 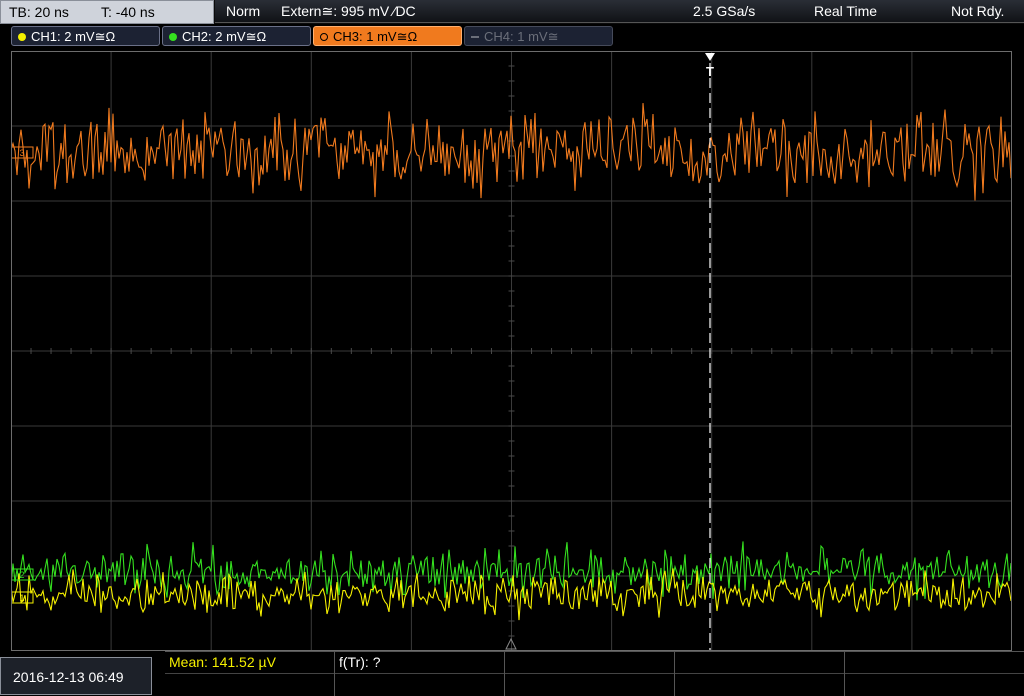 I want to click on channel-2-tab: CH2: 2 mV≅Ω, so click(x=236, y=36).